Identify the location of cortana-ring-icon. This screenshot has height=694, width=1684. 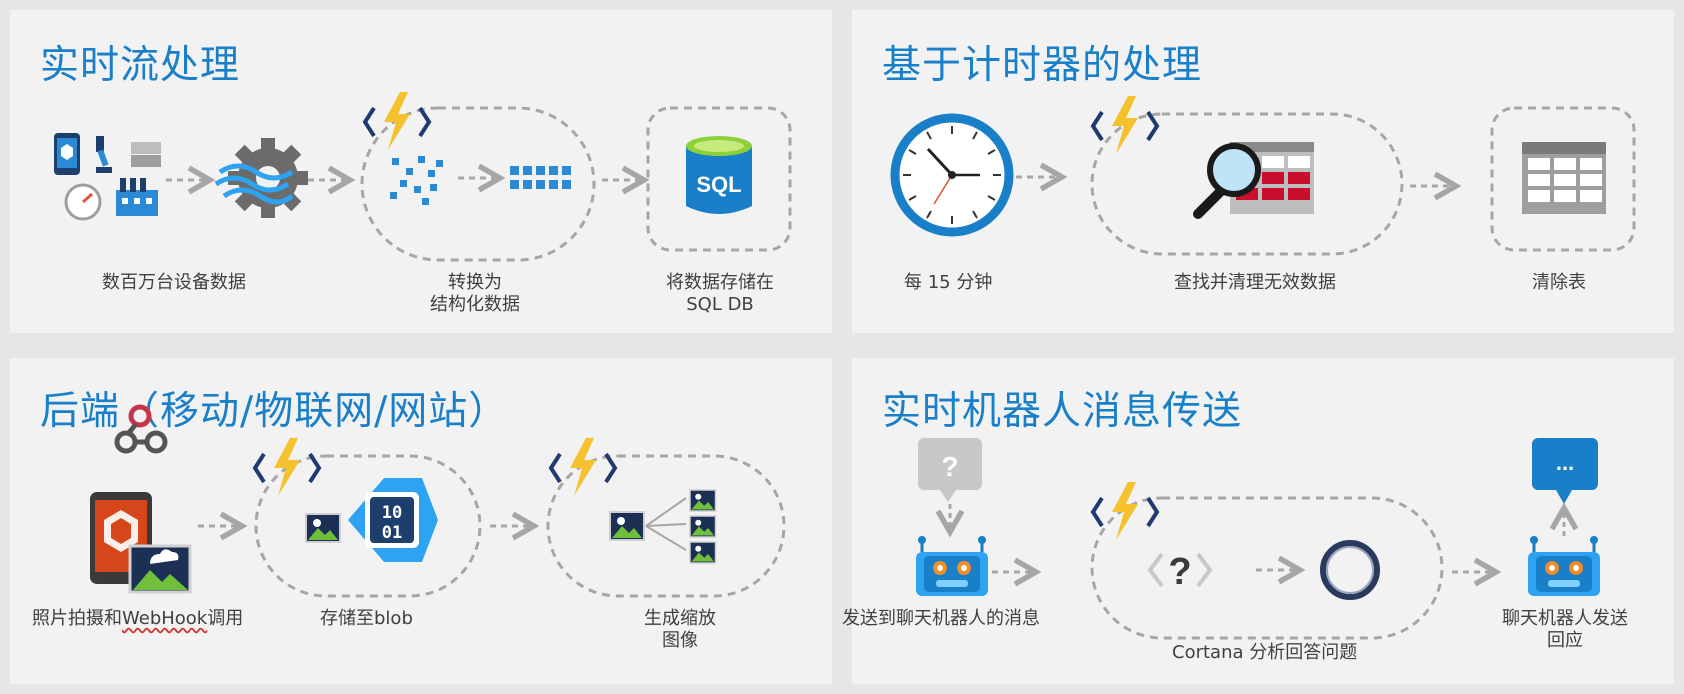
(1350, 570).